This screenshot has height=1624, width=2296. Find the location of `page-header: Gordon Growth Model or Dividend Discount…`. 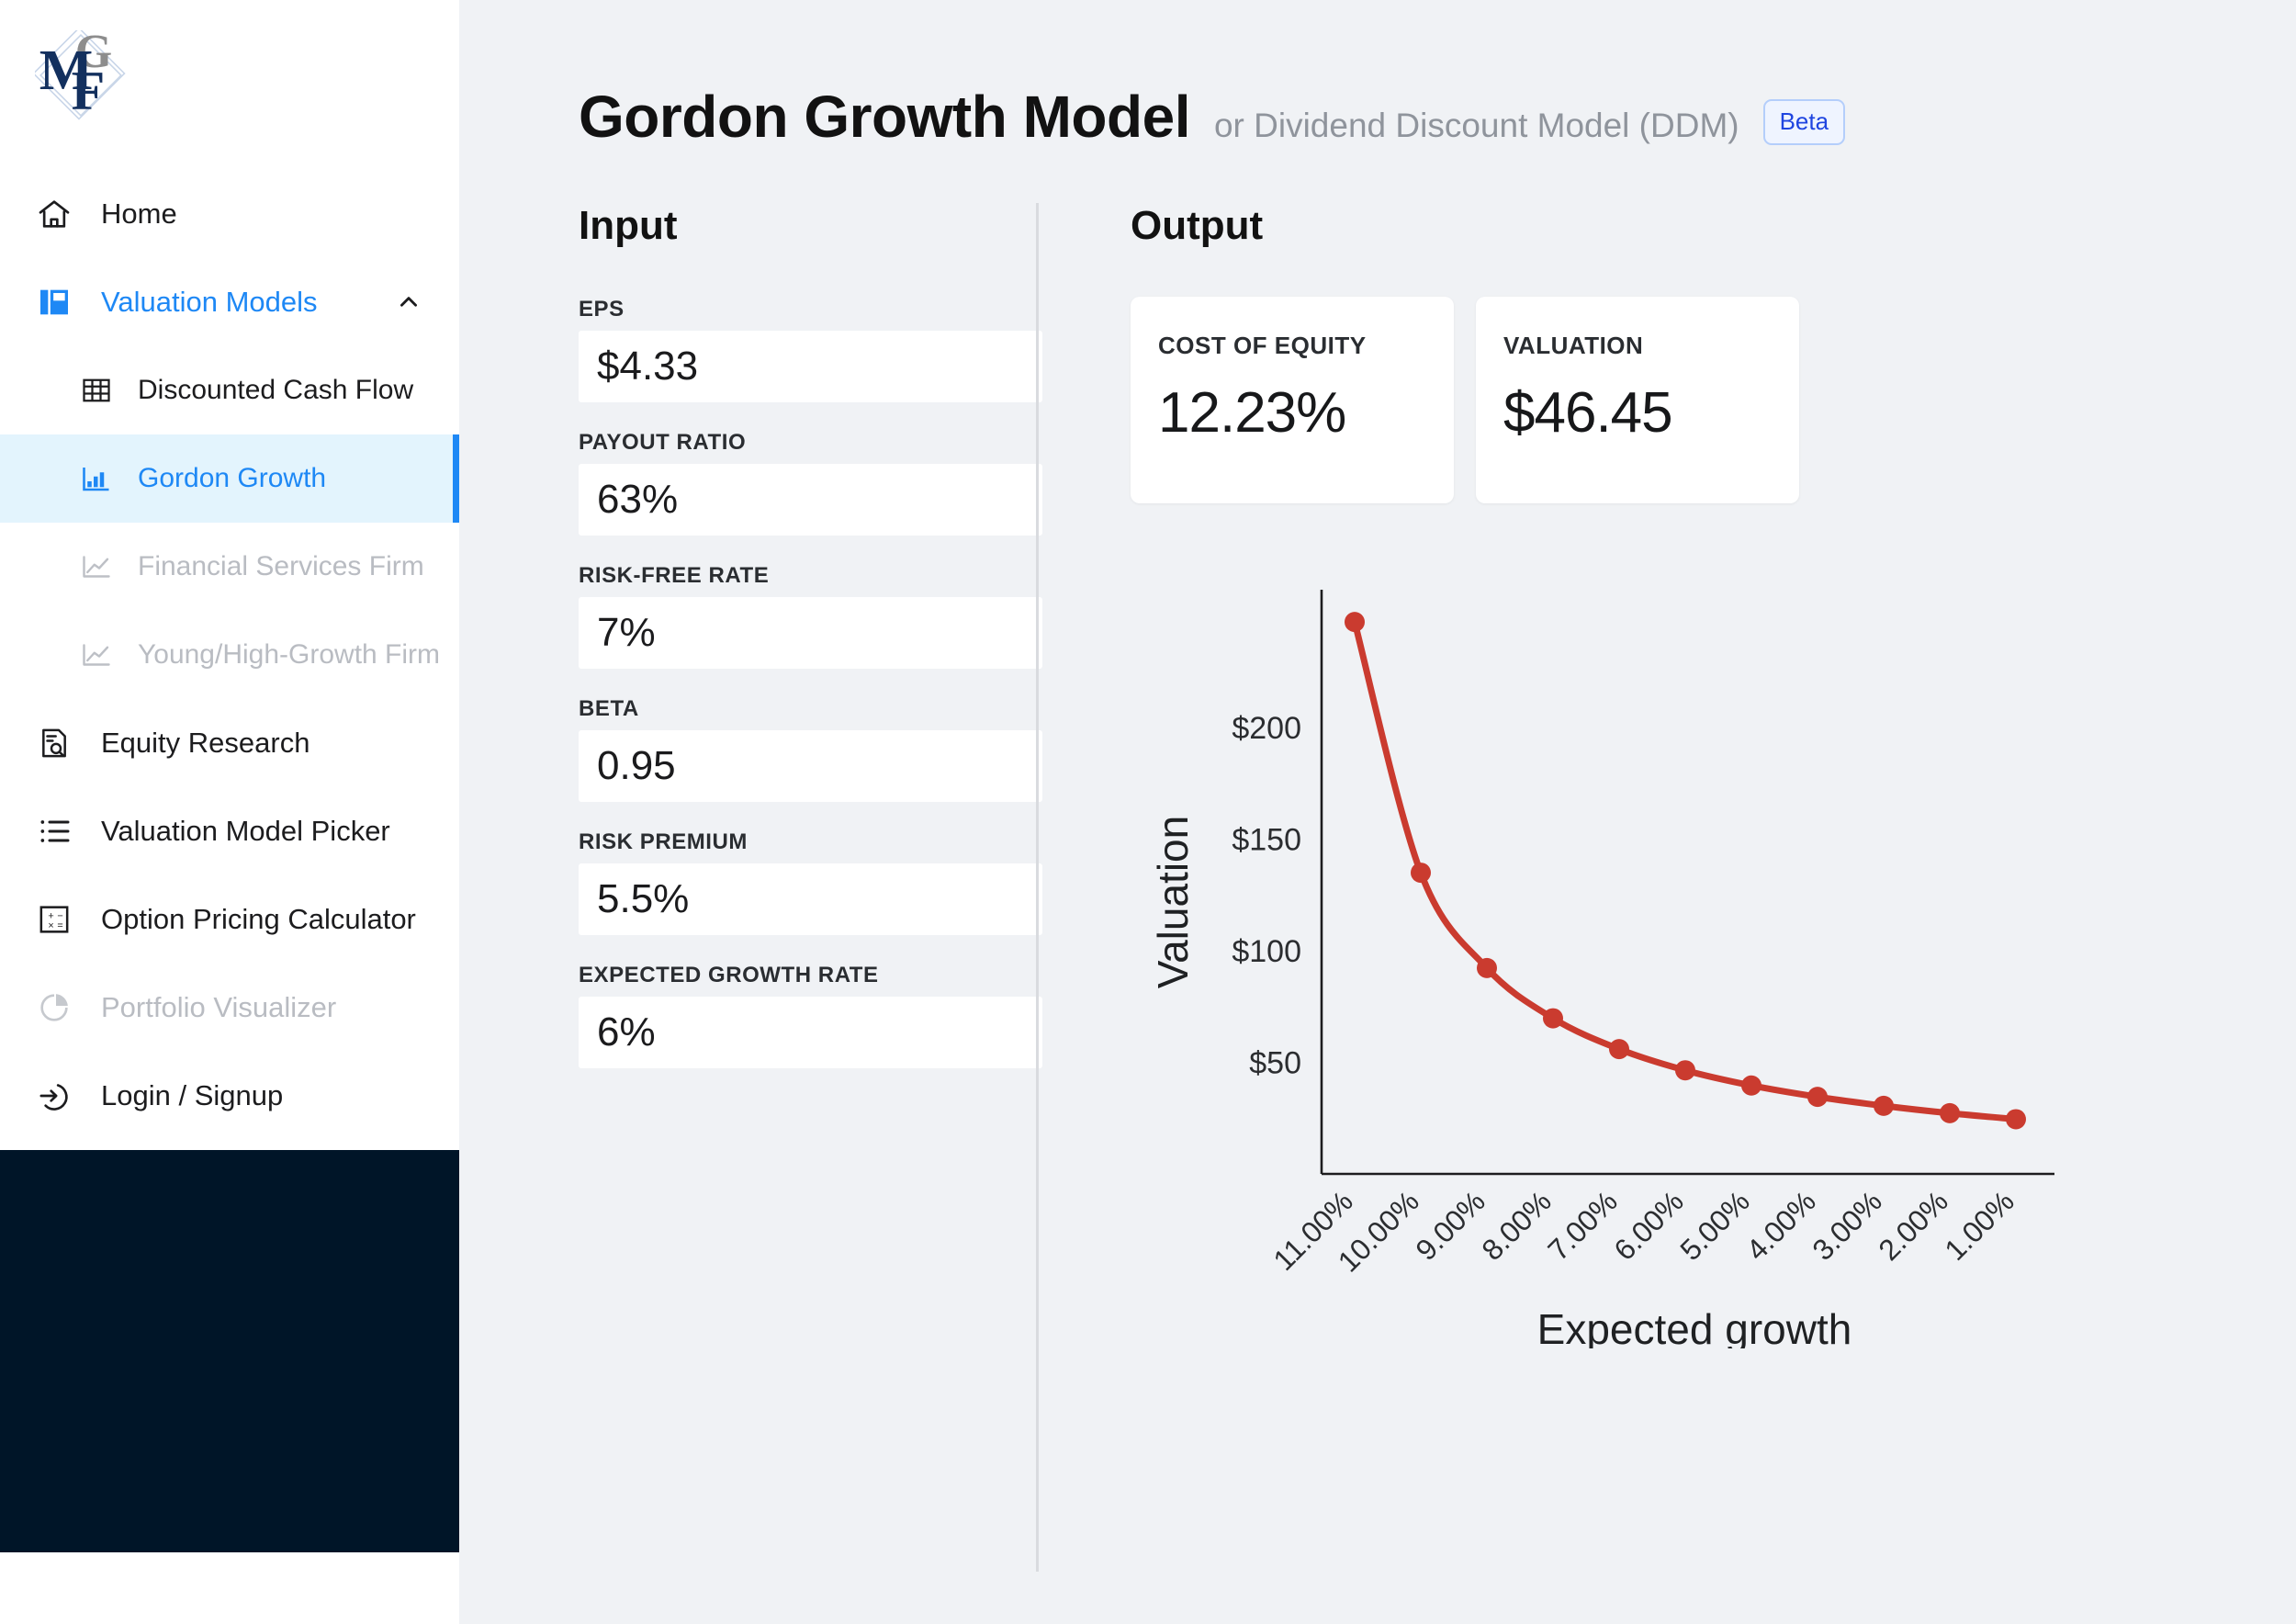

page-header: Gordon Growth Model or Dividend Discount… is located at coordinates (1377, 76).